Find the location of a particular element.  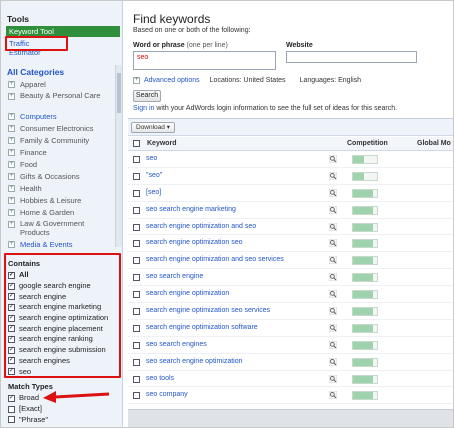

contains-filter-item: ✓ search engine marketing is located at coordinates (64, 307).